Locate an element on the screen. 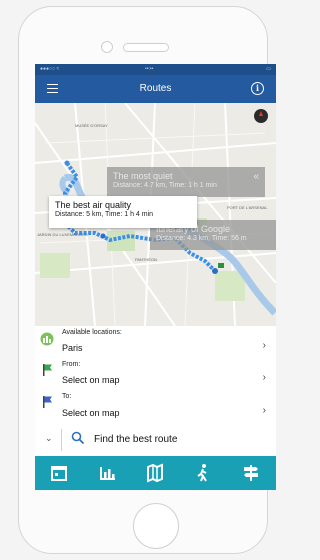 This screenshot has height=560, width=320. quiet-info: Distance: 4.7 km, Time: 1 h 1 min is located at coordinates (165, 185).